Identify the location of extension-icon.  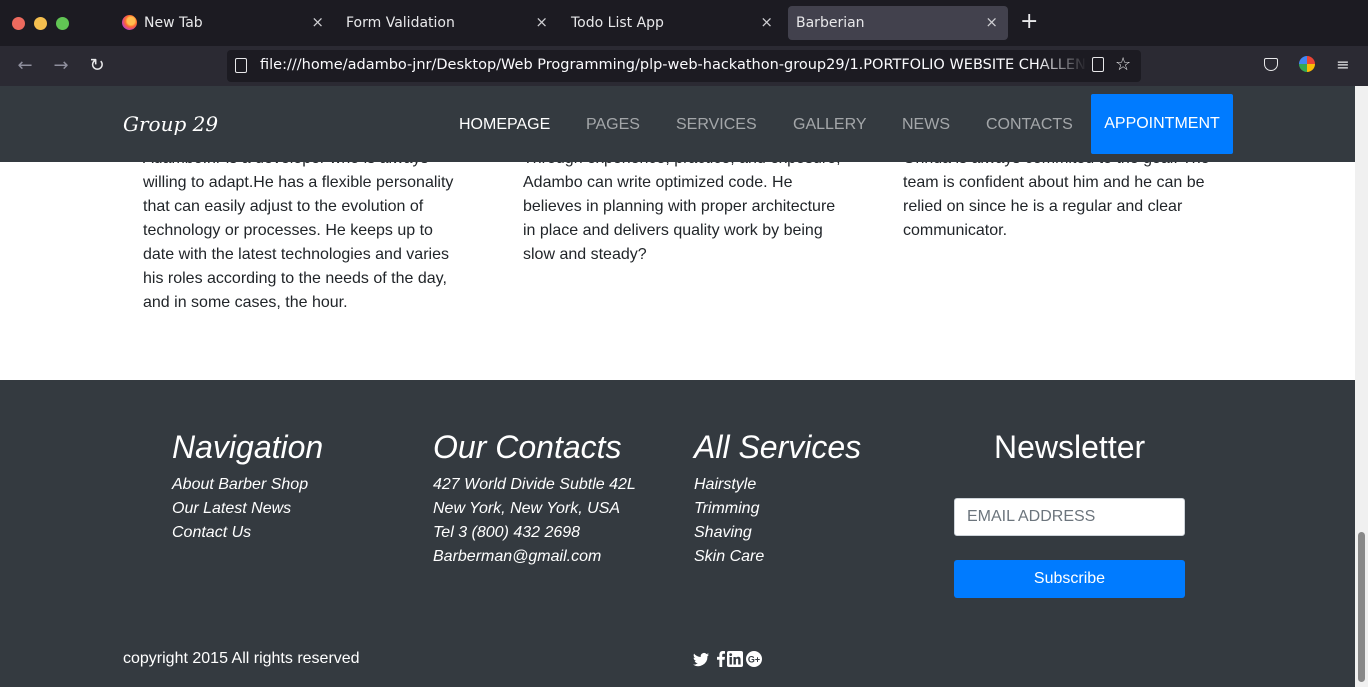
(1307, 64).